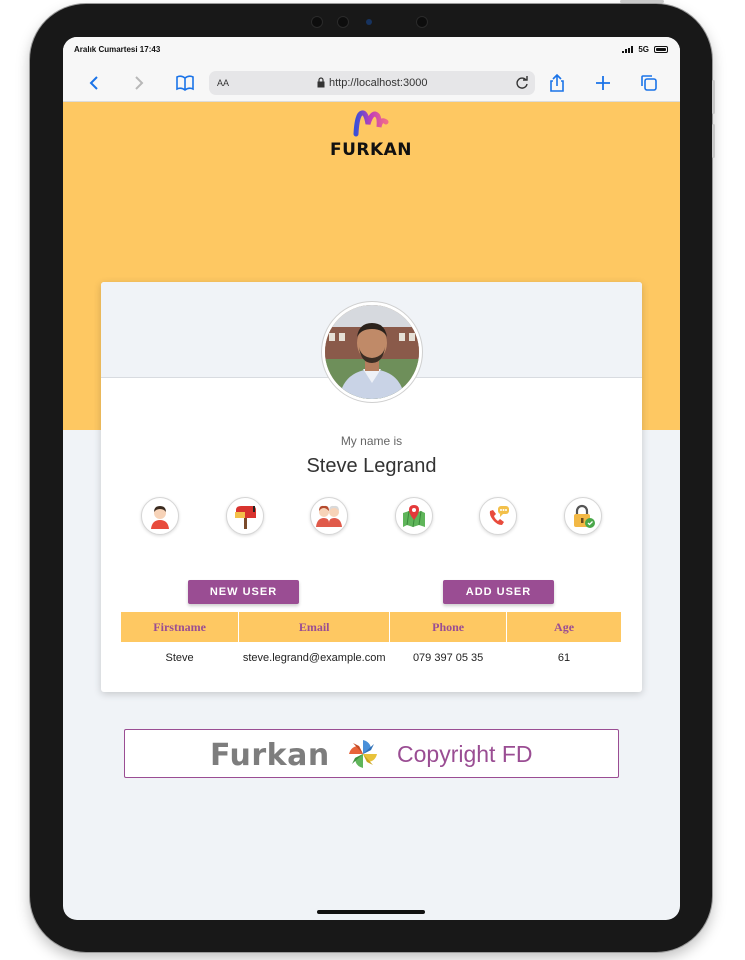 Image resolution: width=745 pixels, height=960 pixels. I want to click on logo-mark-icon, so click(371, 123).